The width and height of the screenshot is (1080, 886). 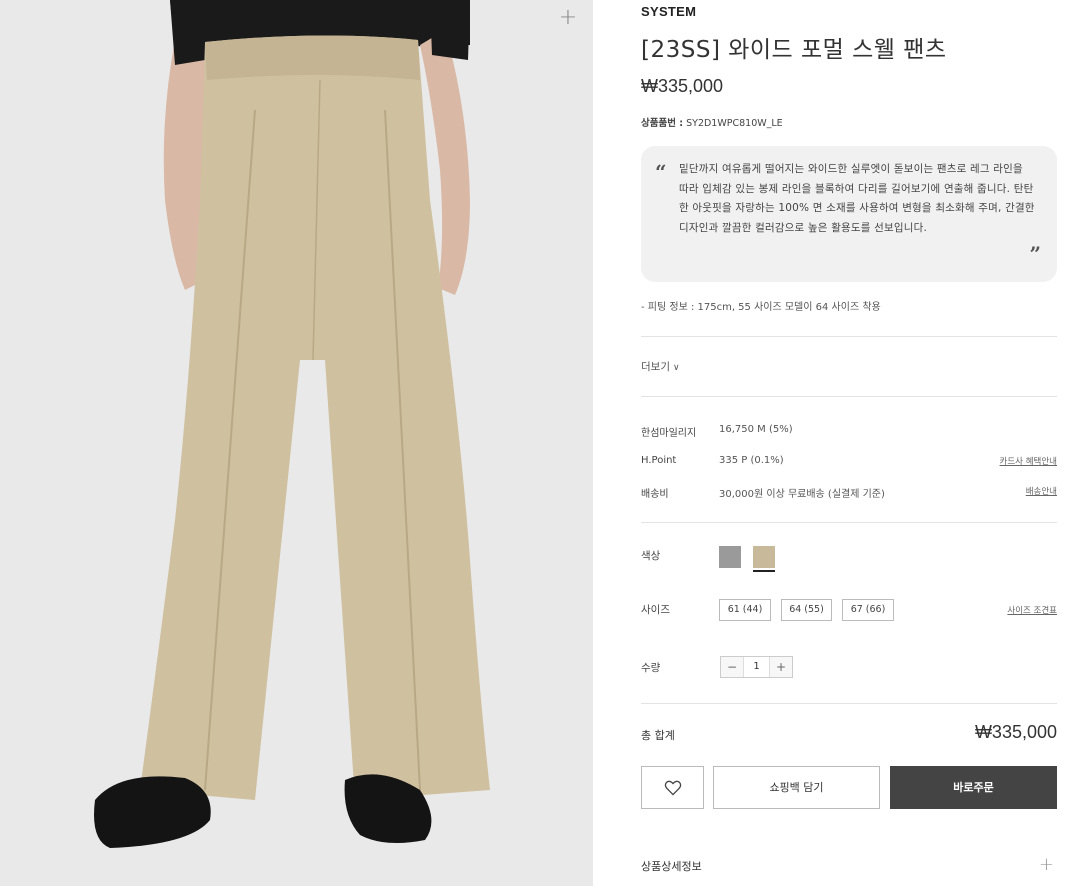 I want to click on color-label: 색상, so click(x=651, y=556).